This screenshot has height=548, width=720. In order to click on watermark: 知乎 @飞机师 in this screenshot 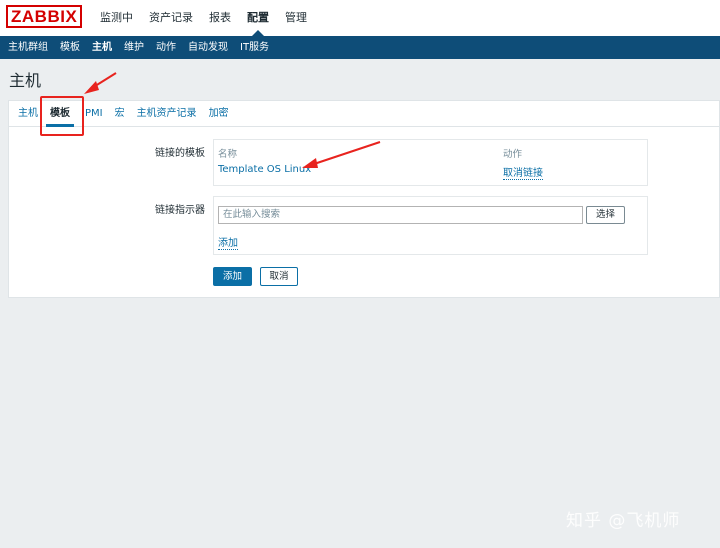, I will do `click(623, 521)`.